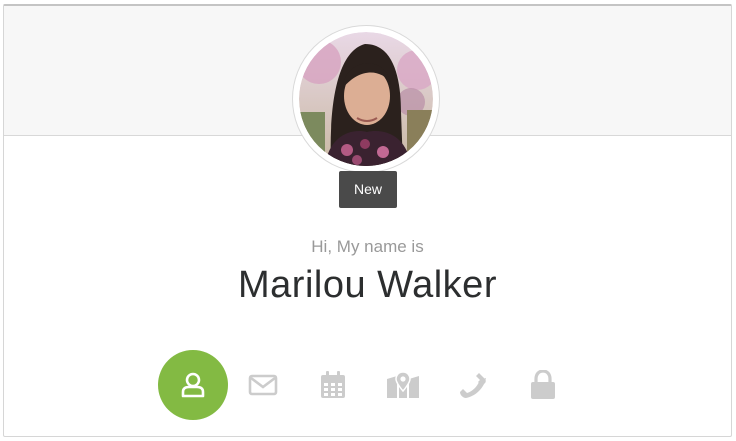 This screenshot has height=441, width=736. I want to click on user-icon, so click(193, 385).